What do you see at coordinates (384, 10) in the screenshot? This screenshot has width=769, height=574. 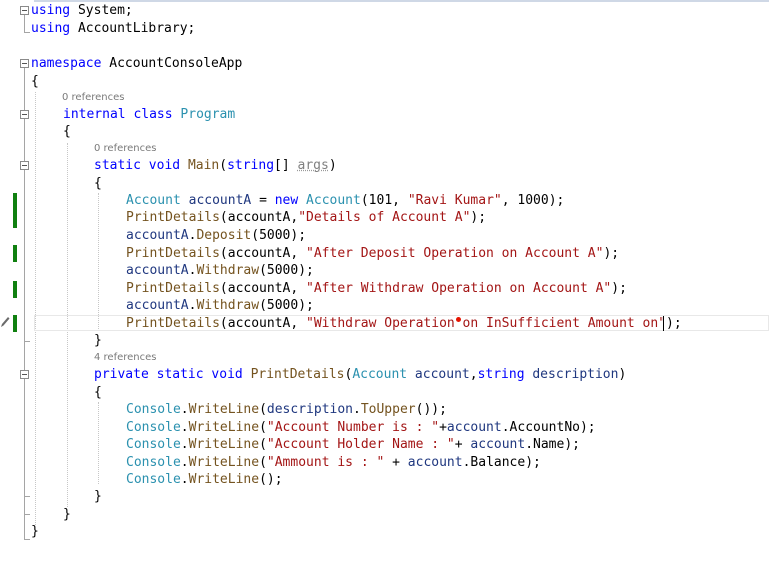 I see `code-line: using System;` at bounding box center [384, 10].